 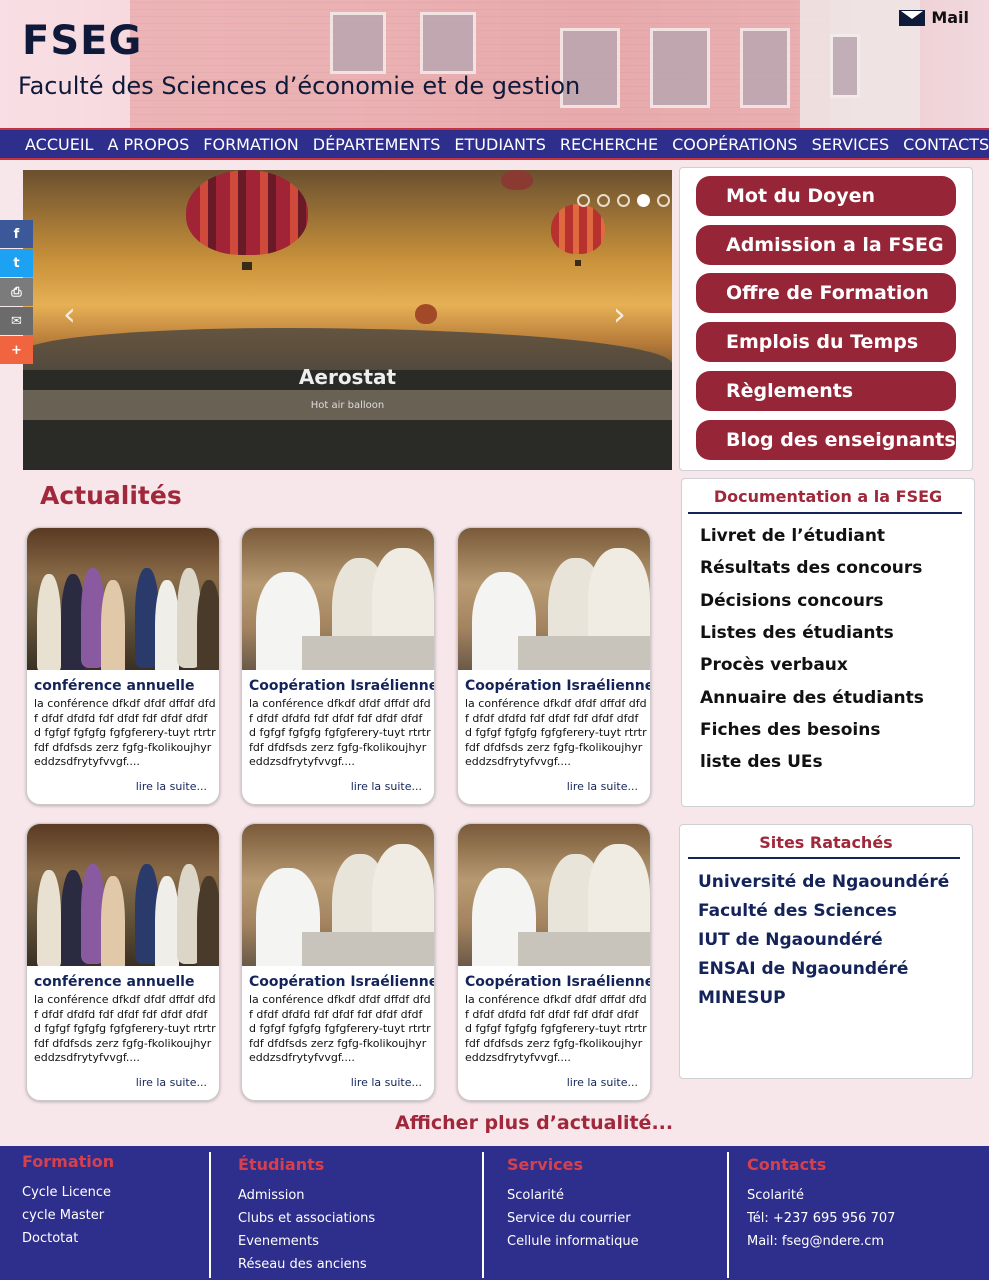 I want to click on footer-link: Mail: fseg@ndere.cm, so click(x=821, y=1241).